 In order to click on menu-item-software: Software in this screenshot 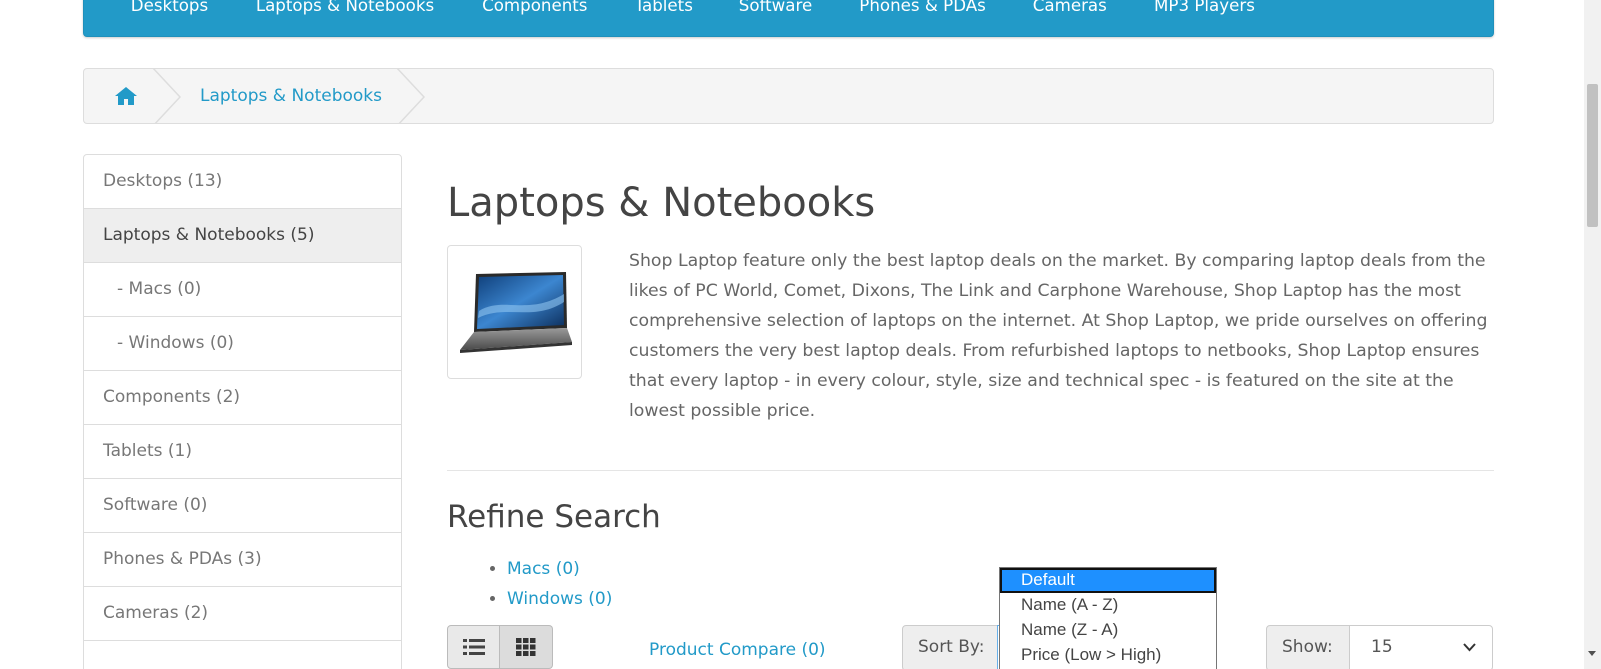, I will do `click(775, 7)`.